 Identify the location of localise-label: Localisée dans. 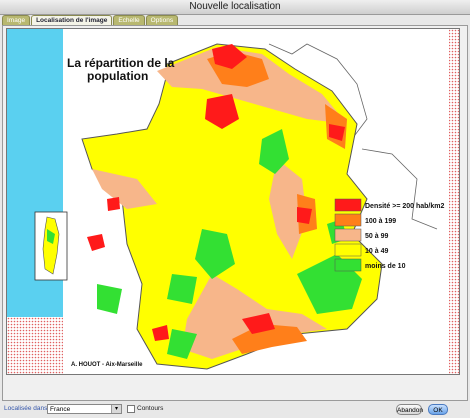
(26, 408).